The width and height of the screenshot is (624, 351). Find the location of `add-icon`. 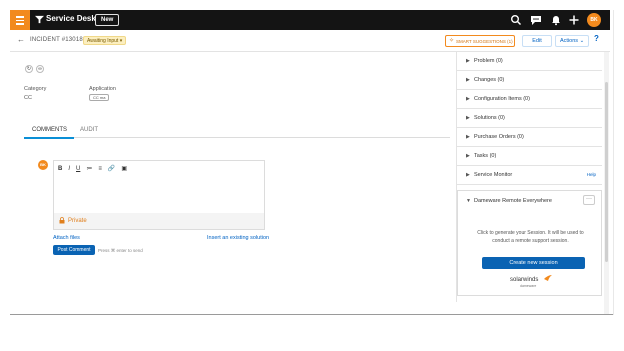

add-icon is located at coordinates (574, 20).